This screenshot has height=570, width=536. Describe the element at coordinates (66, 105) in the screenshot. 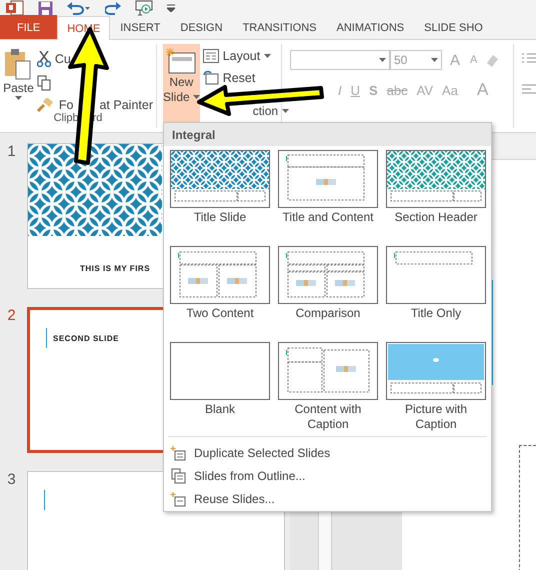

I see `format-painter-label: Fo` at that location.